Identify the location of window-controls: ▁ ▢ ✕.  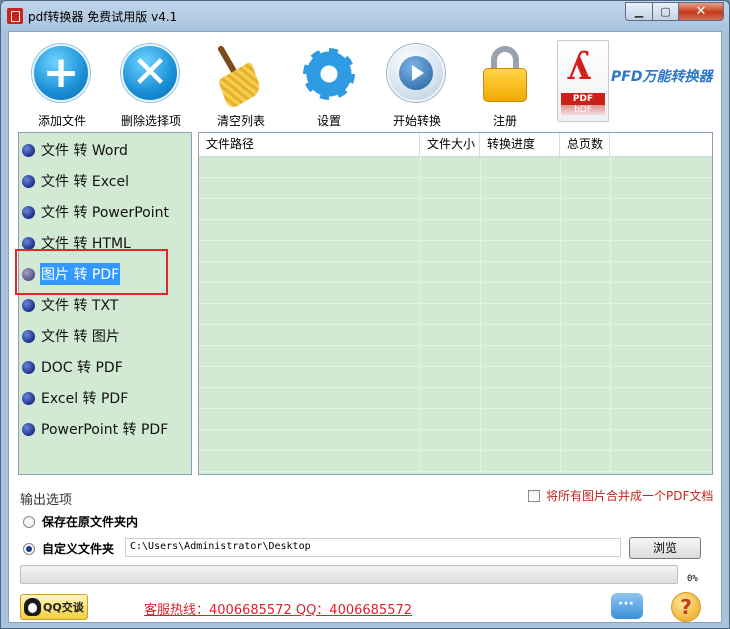
(674, 11).